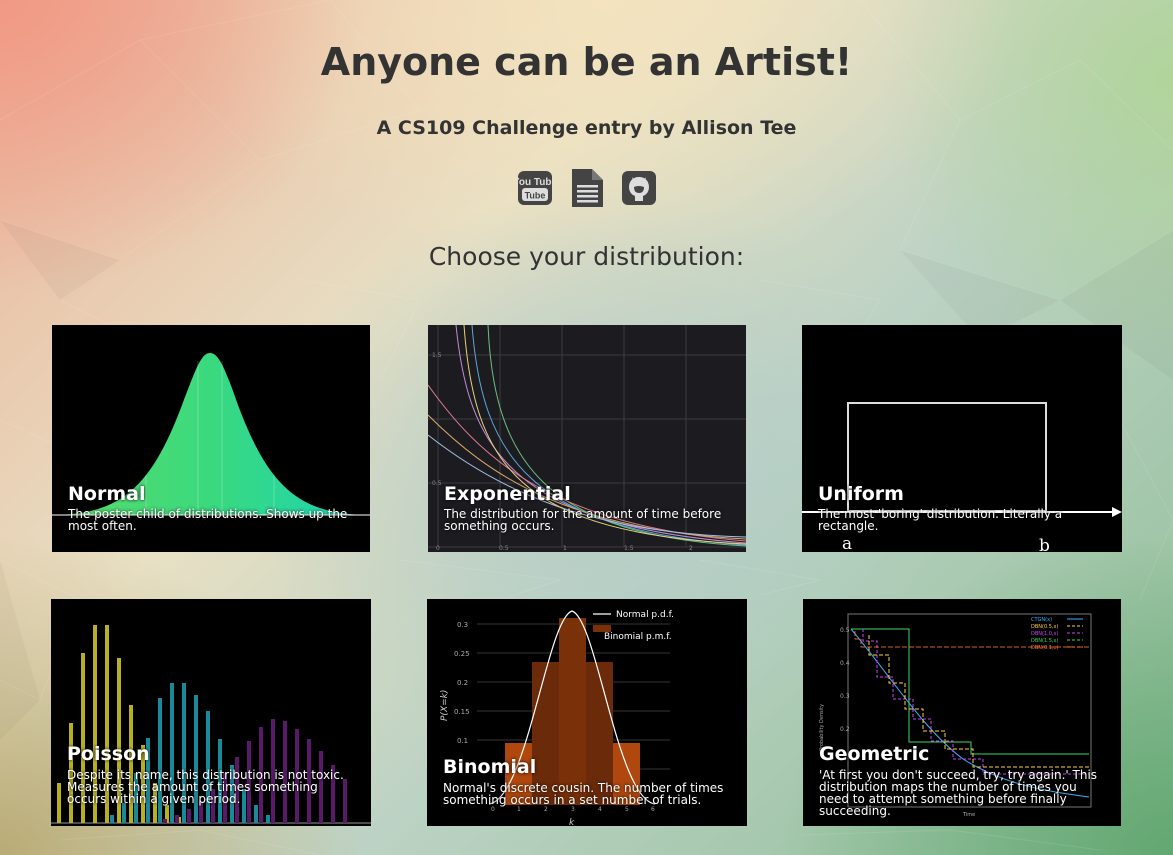 This screenshot has height=855, width=1173. What do you see at coordinates (586, 256) in the screenshot?
I see `choose-distribution-heading: Choose your distribution:` at bounding box center [586, 256].